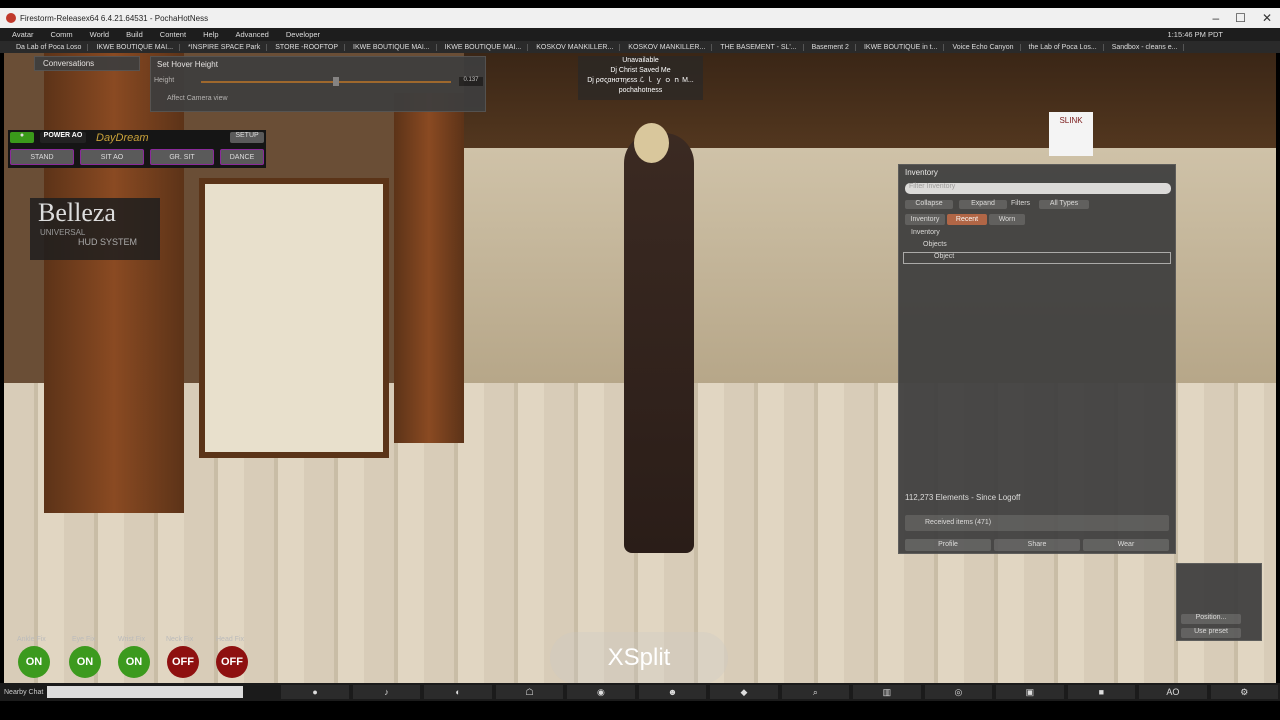 The height and width of the screenshot is (720, 1280). What do you see at coordinates (63, 232) in the screenshot?
I see `belleza-sub1: UNIVERSAL` at bounding box center [63, 232].